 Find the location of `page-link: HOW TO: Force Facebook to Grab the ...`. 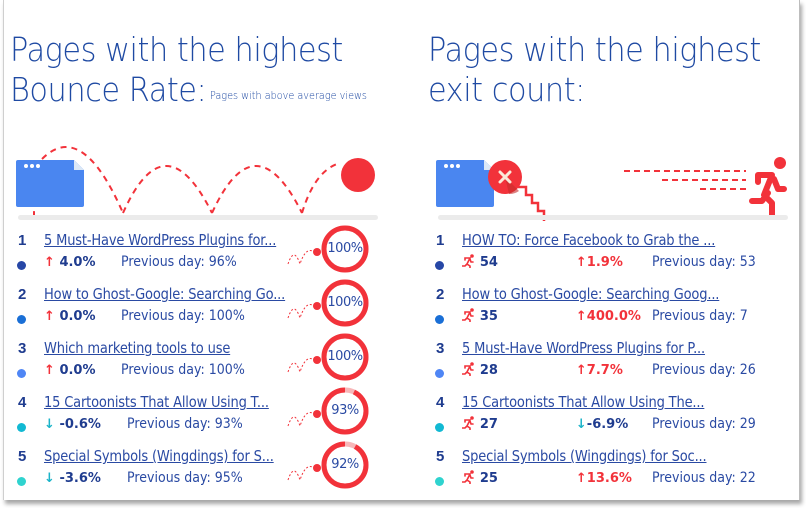

page-link: HOW TO: Force Facebook to Grab the ... is located at coordinates (588, 240).